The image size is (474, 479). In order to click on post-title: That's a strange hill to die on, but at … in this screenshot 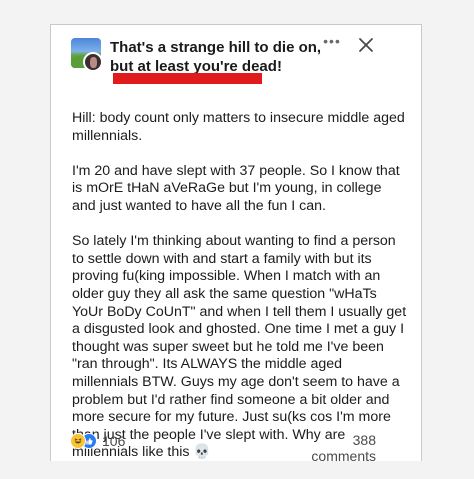, I will do `click(216, 57)`.